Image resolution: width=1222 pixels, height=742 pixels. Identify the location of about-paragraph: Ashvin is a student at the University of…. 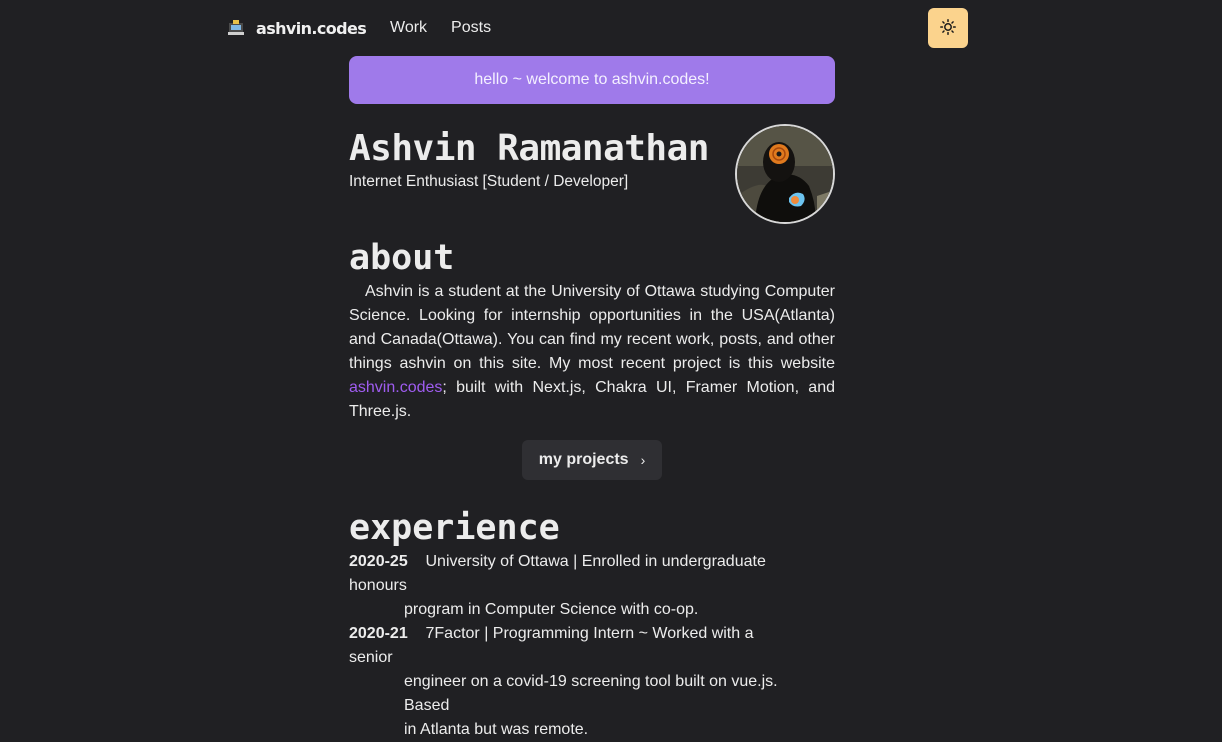
(592, 352).